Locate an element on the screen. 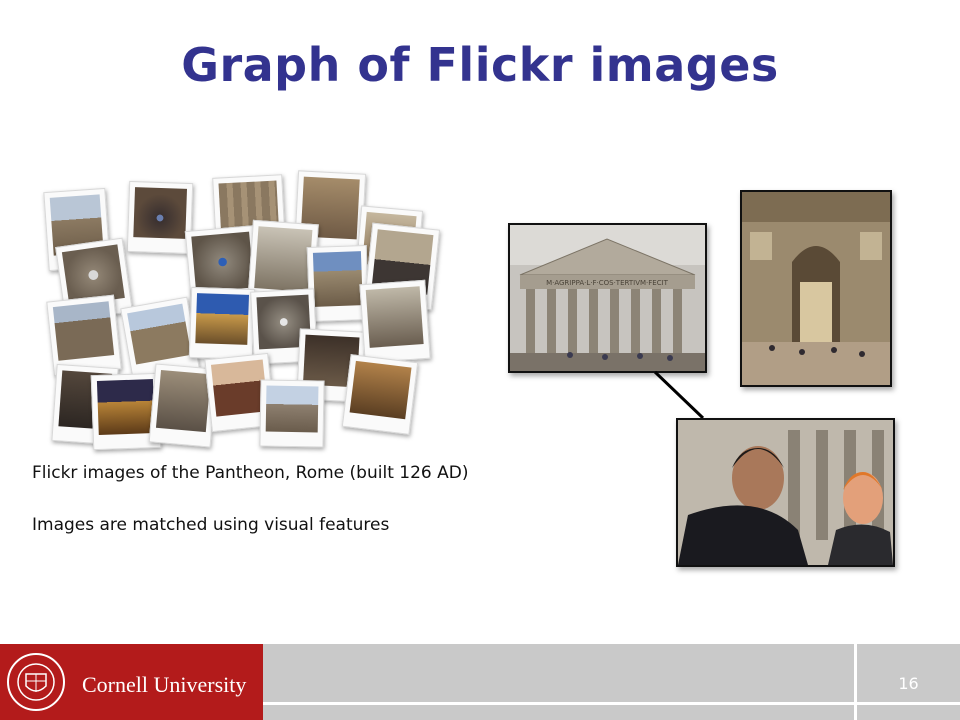 The width and height of the screenshot is (960, 720). pantheon-interior-photo is located at coordinates (816, 288).